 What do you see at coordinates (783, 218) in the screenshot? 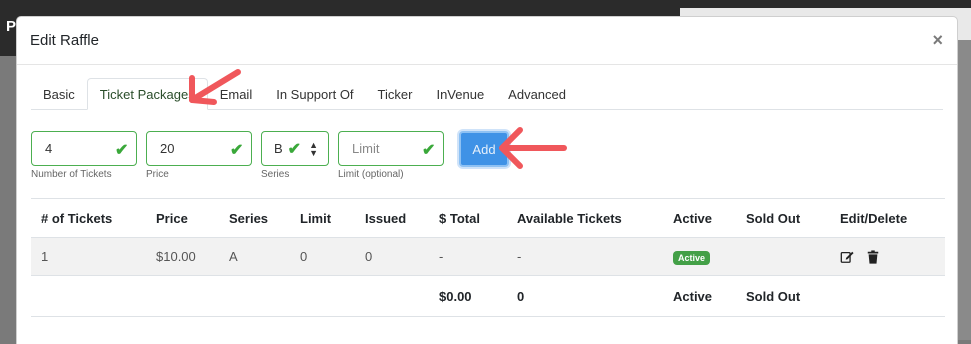
I see `column-header: Sold Out` at bounding box center [783, 218].